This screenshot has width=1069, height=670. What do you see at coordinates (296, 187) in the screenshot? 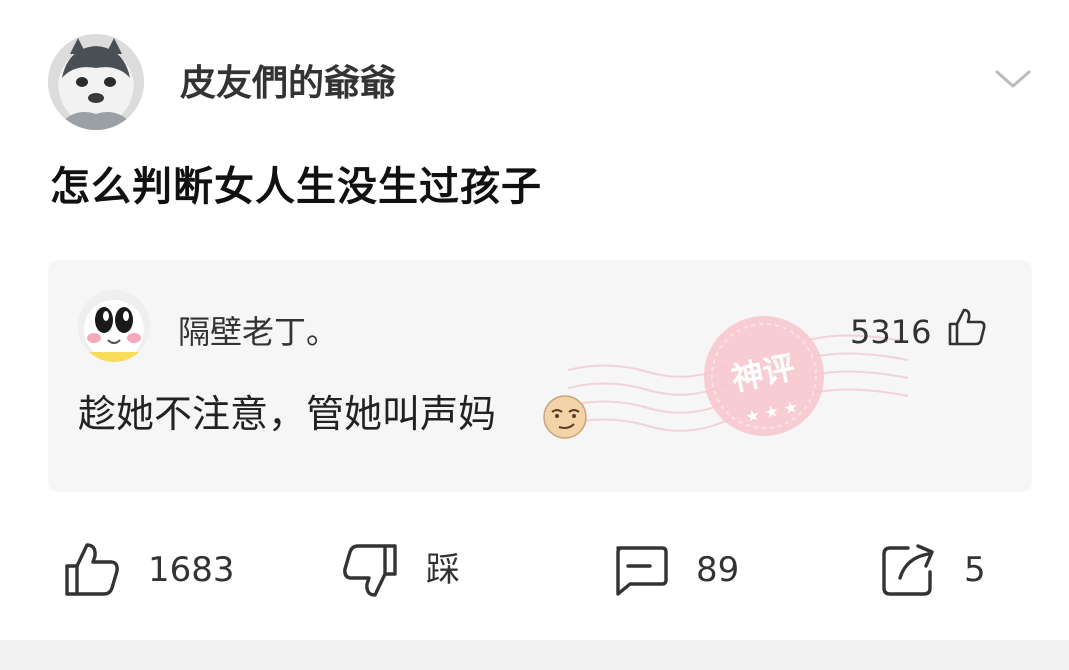
I see `post-title: 怎么判断女人生没生过孩子` at bounding box center [296, 187].